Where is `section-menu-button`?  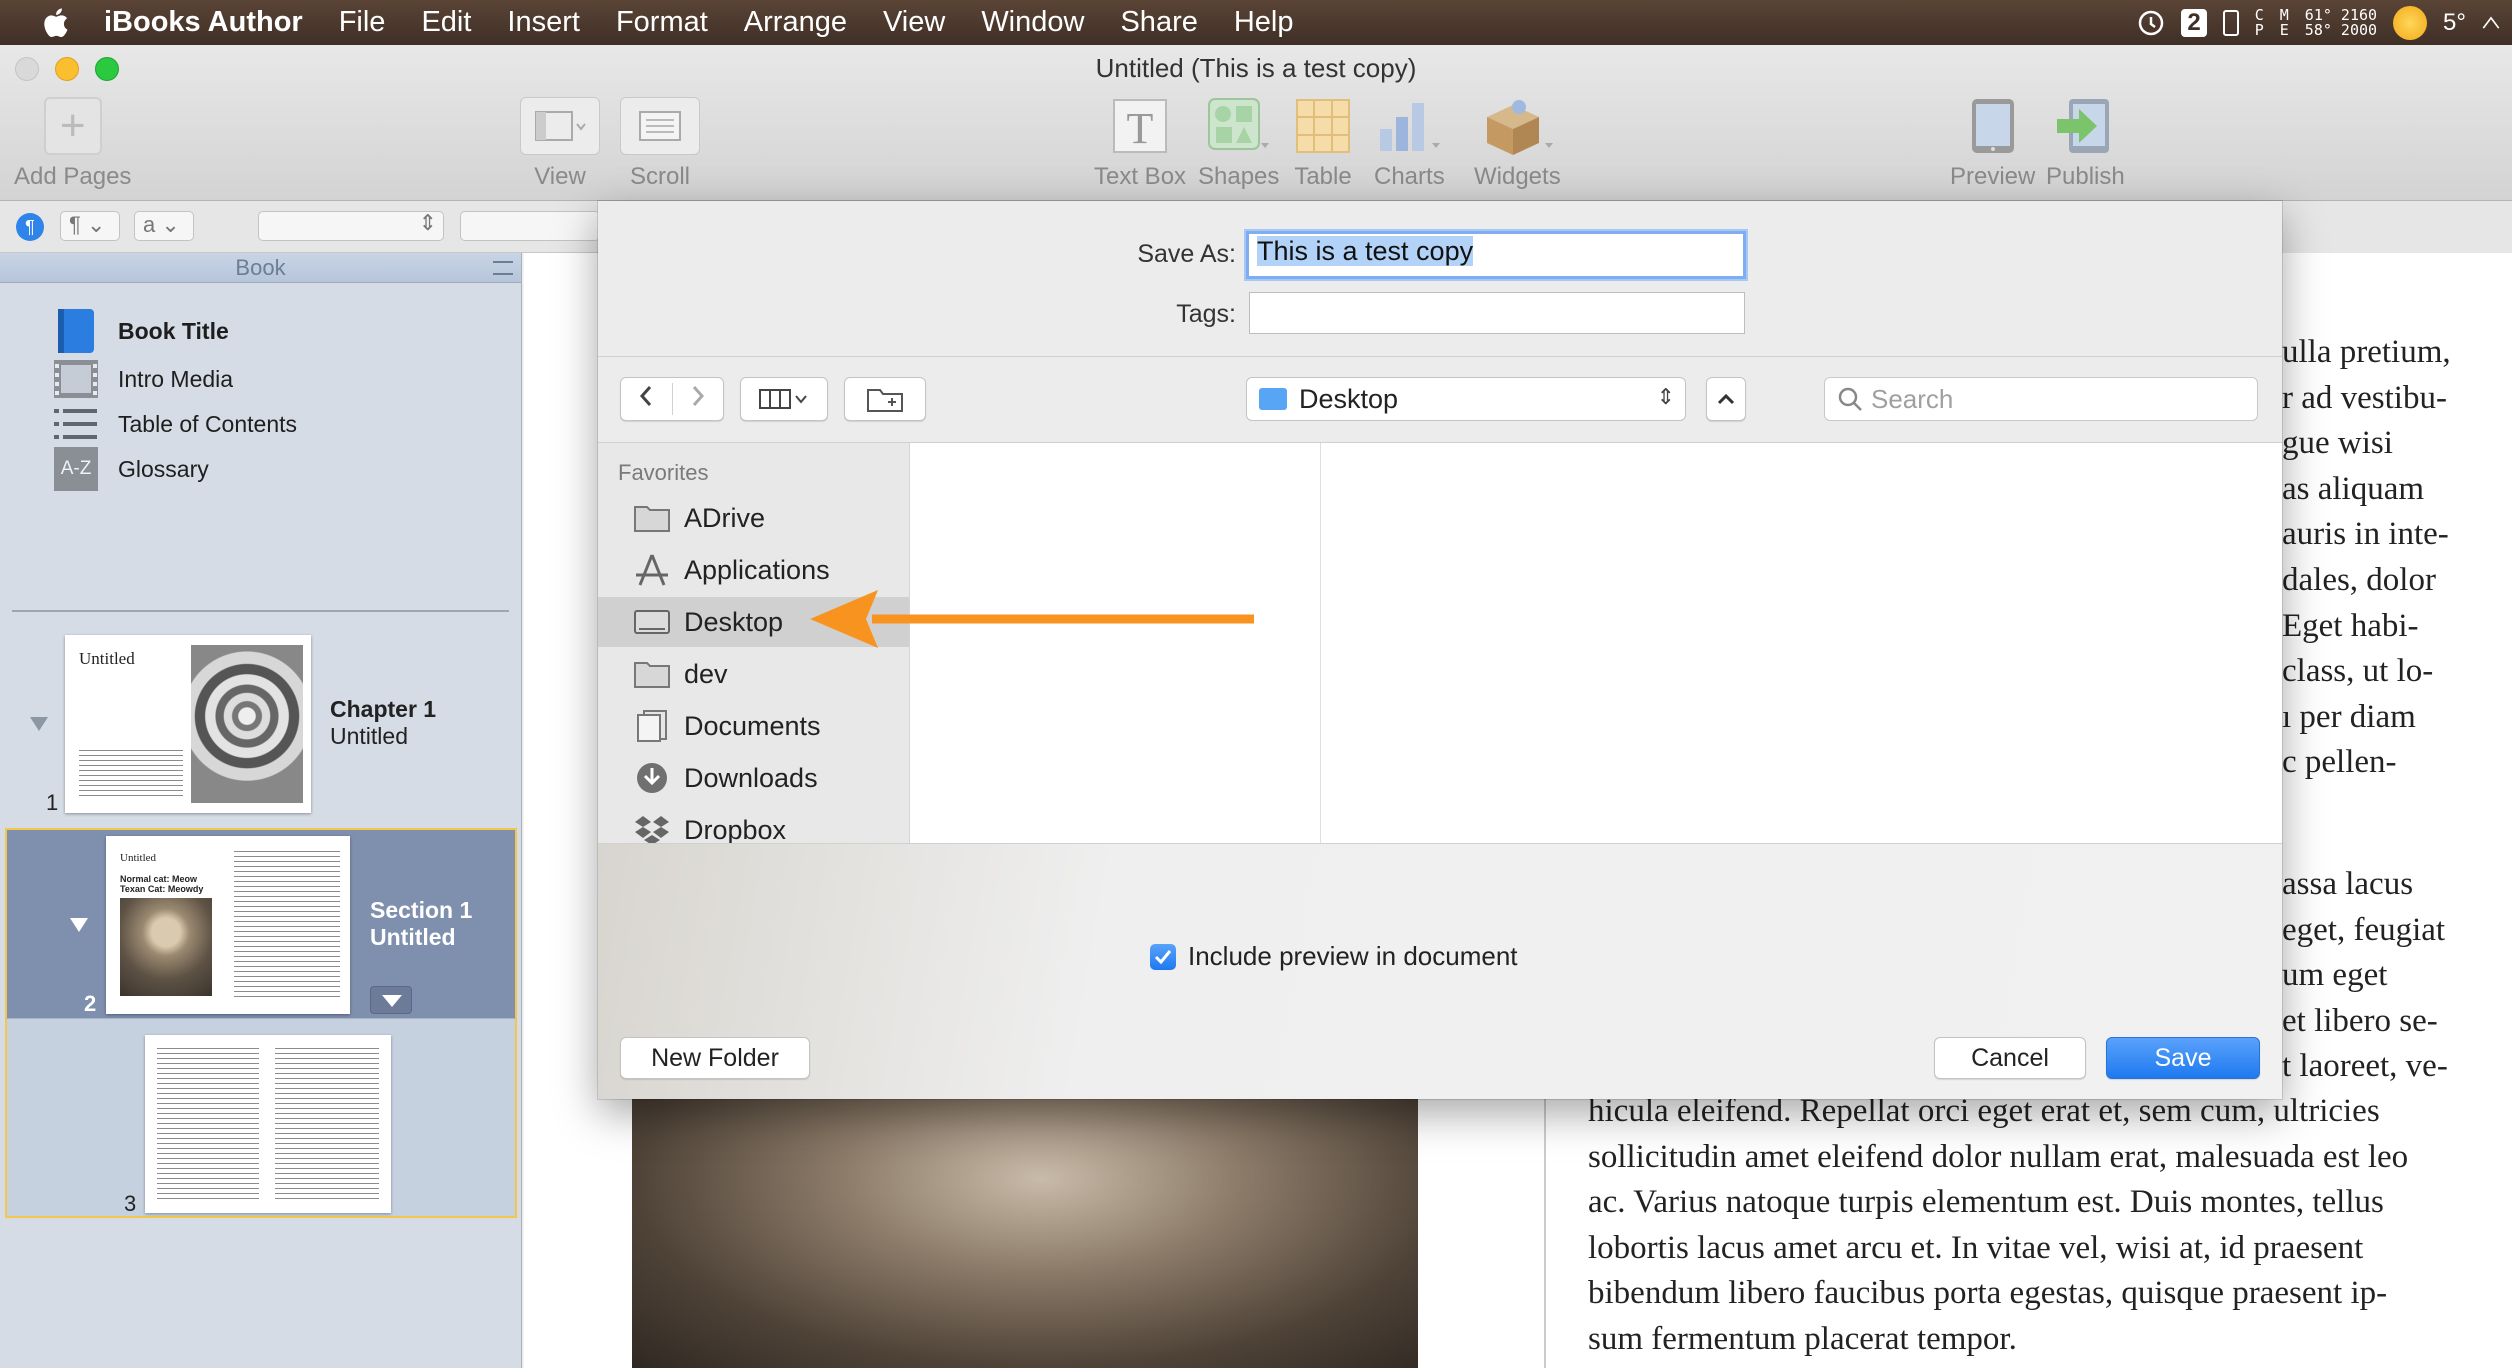 section-menu-button is located at coordinates (391, 1000).